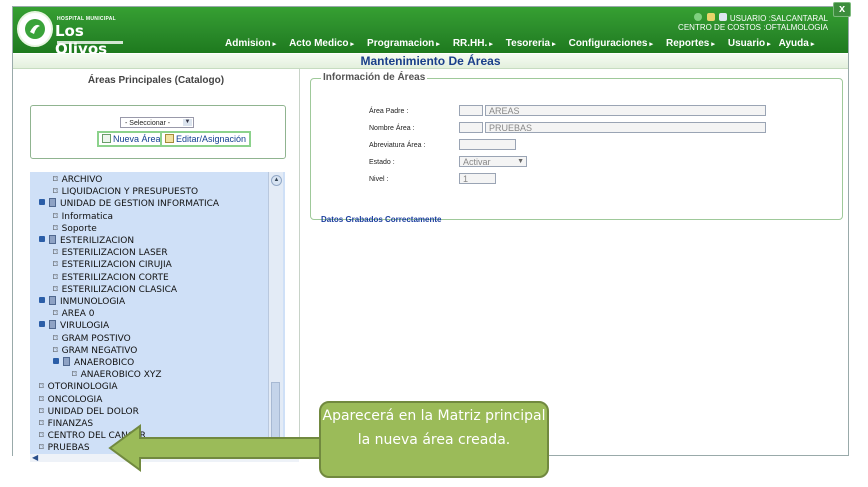 This screenshot has height=487, width=868. I want to click on lock-icon, so click(722, 17).